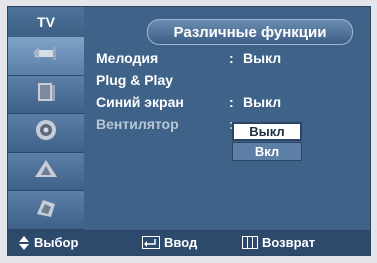 Image resolution: width=377 pixels, height=263 pixels. Describe the element at coordinates (267, 131) in the screenshot. I see `option-off: Выкл` at that location.